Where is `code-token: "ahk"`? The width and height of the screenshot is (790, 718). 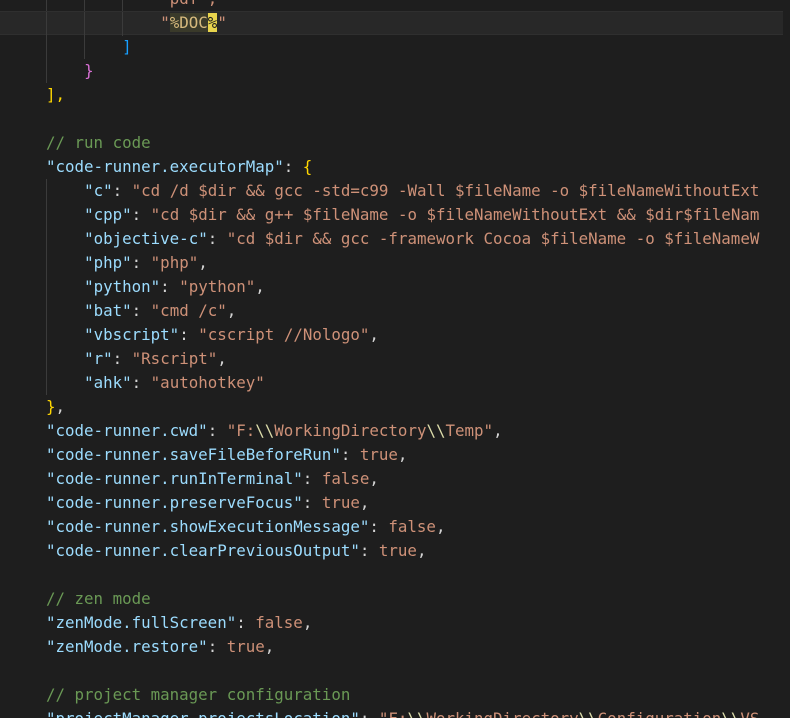 code-token: "ahk" is located at coordinates (108, 382).